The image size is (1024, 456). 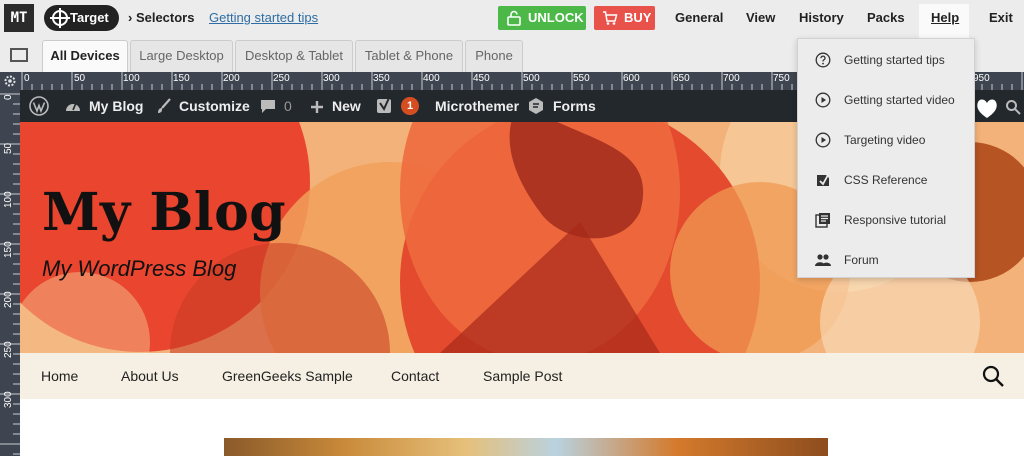 I want to click on buy-button: BUY, so click(x=624, y=18).